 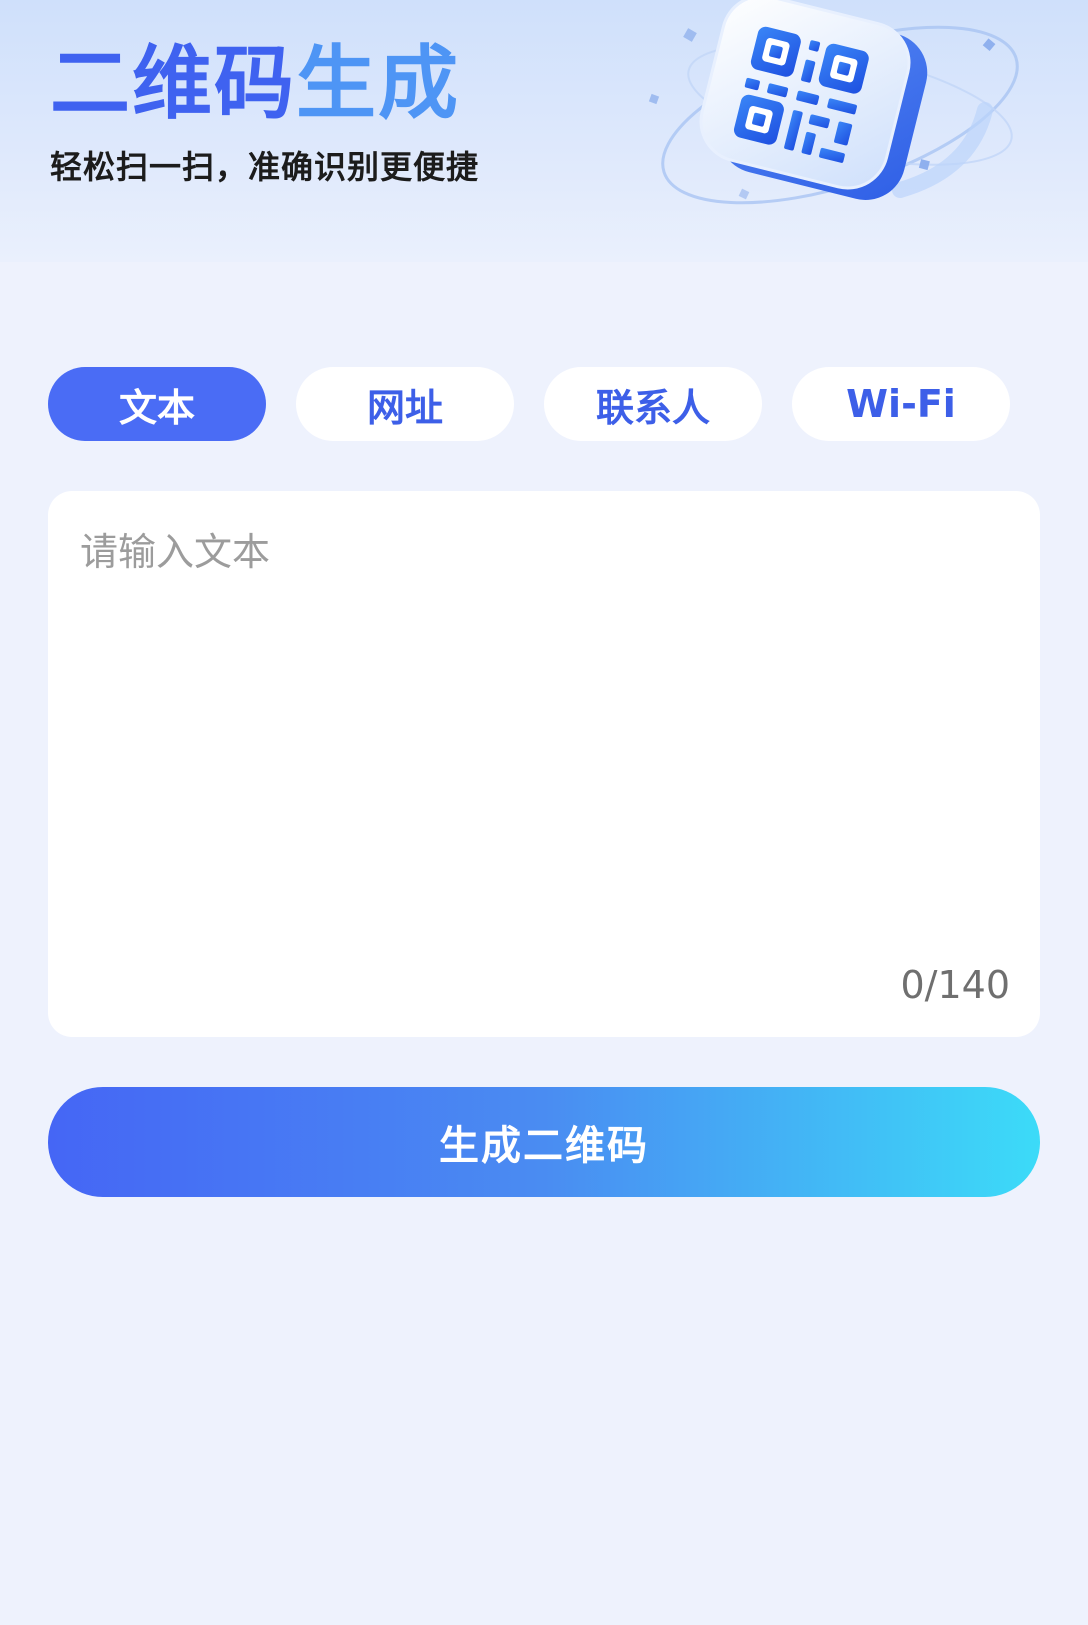 I want to click on tab-contact: 联系人, so click(x=653, y=404).